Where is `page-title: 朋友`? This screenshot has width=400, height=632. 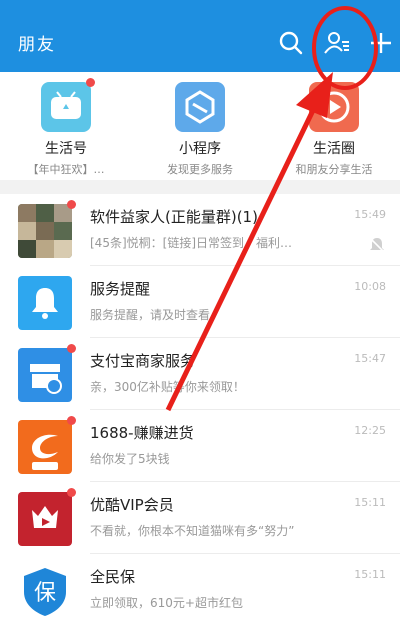
page-title: 朋友 is located at coordinates (37, 45).